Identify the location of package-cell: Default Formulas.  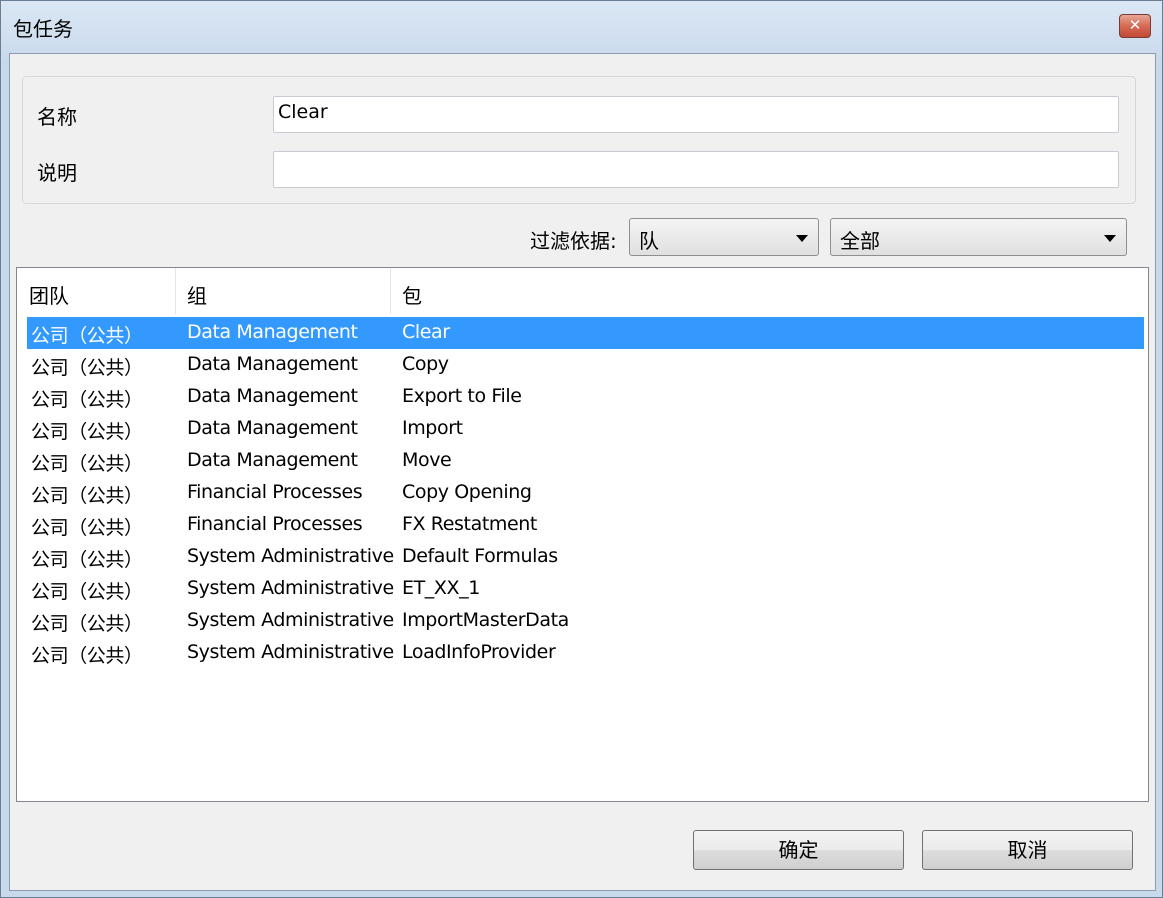
(480, 556).